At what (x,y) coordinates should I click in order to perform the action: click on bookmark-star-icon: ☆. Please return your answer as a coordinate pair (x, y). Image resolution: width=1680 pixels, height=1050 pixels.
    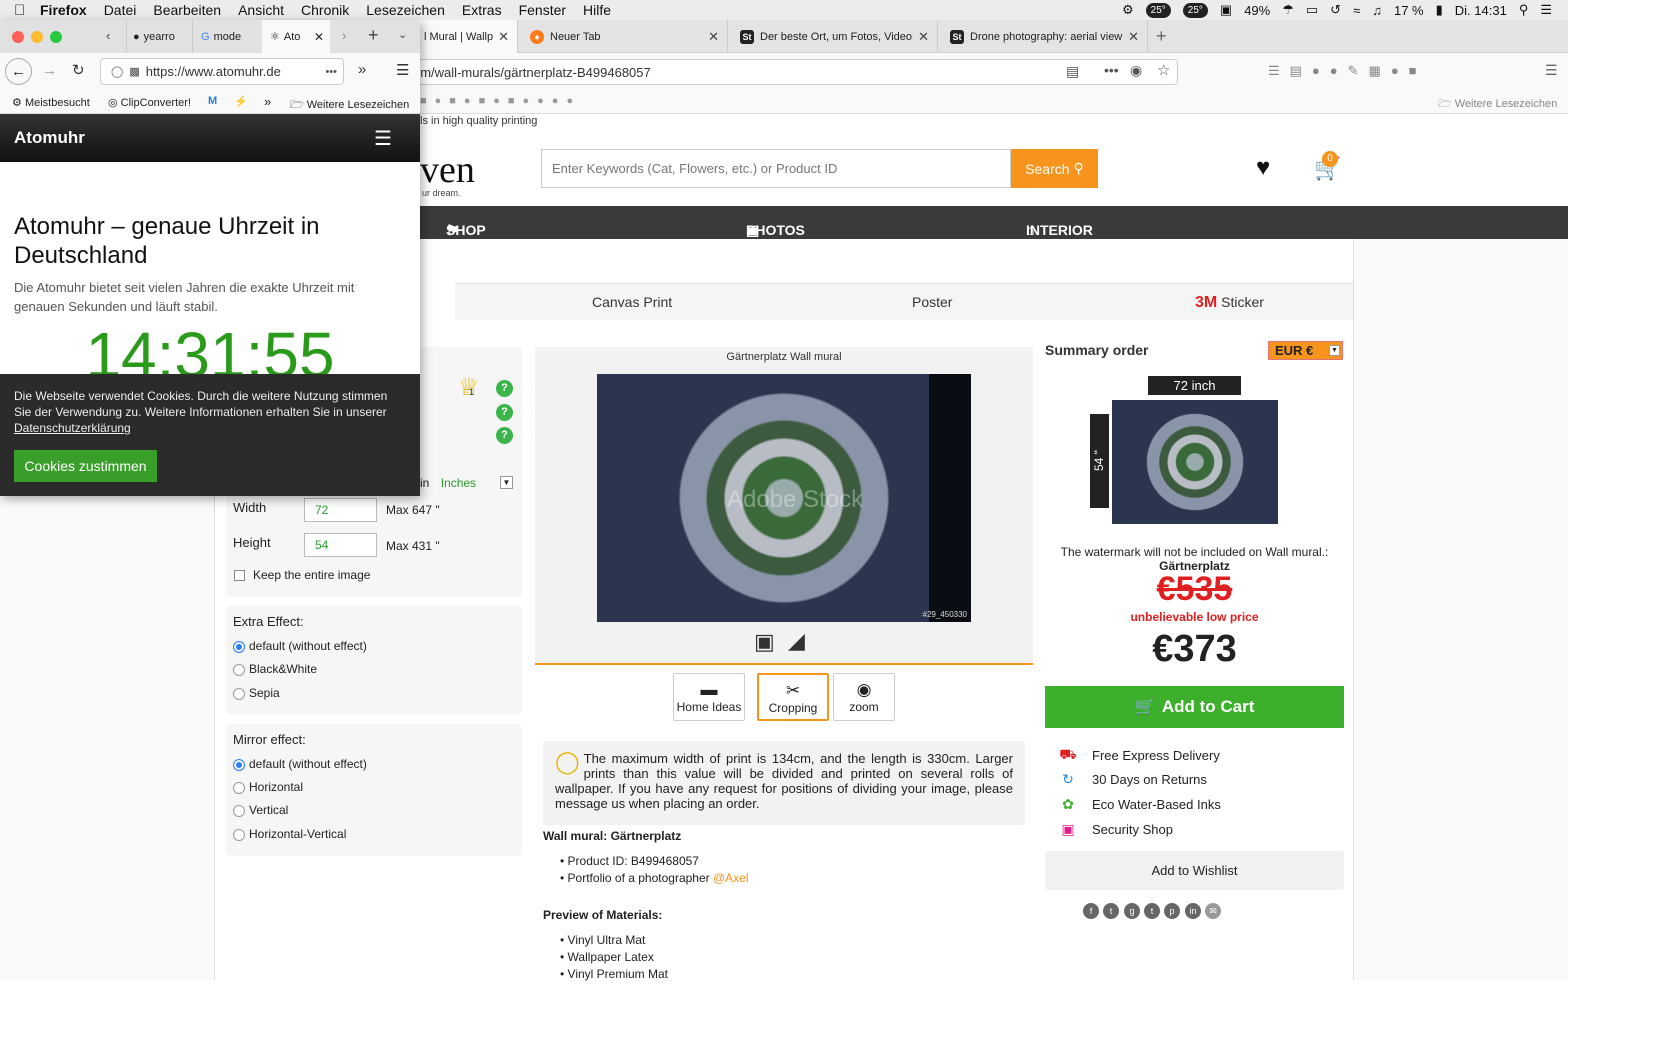
    Looking at the image, I should click on (1163, 70).